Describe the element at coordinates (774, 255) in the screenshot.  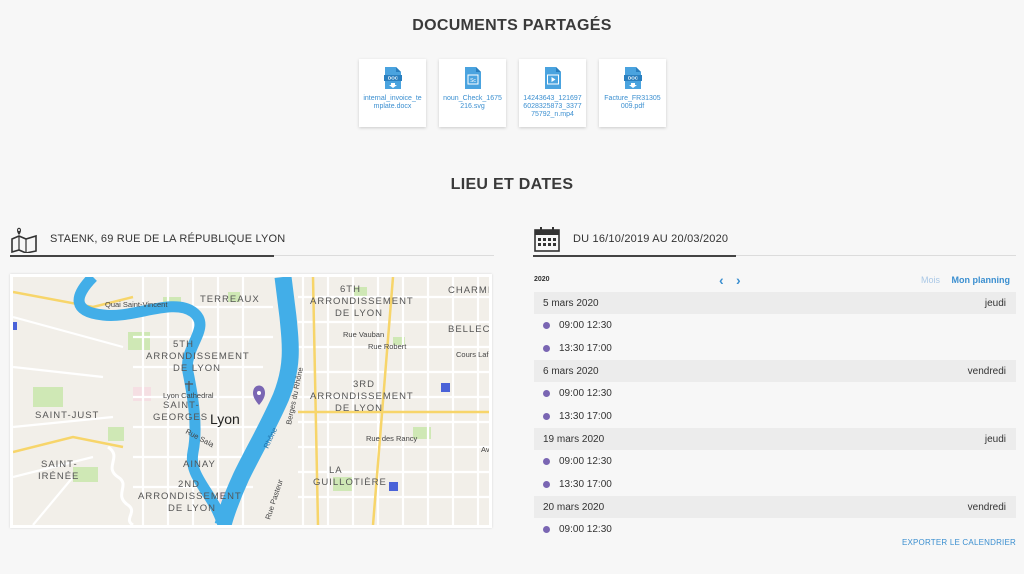
I see `date-header-divider` at that location.